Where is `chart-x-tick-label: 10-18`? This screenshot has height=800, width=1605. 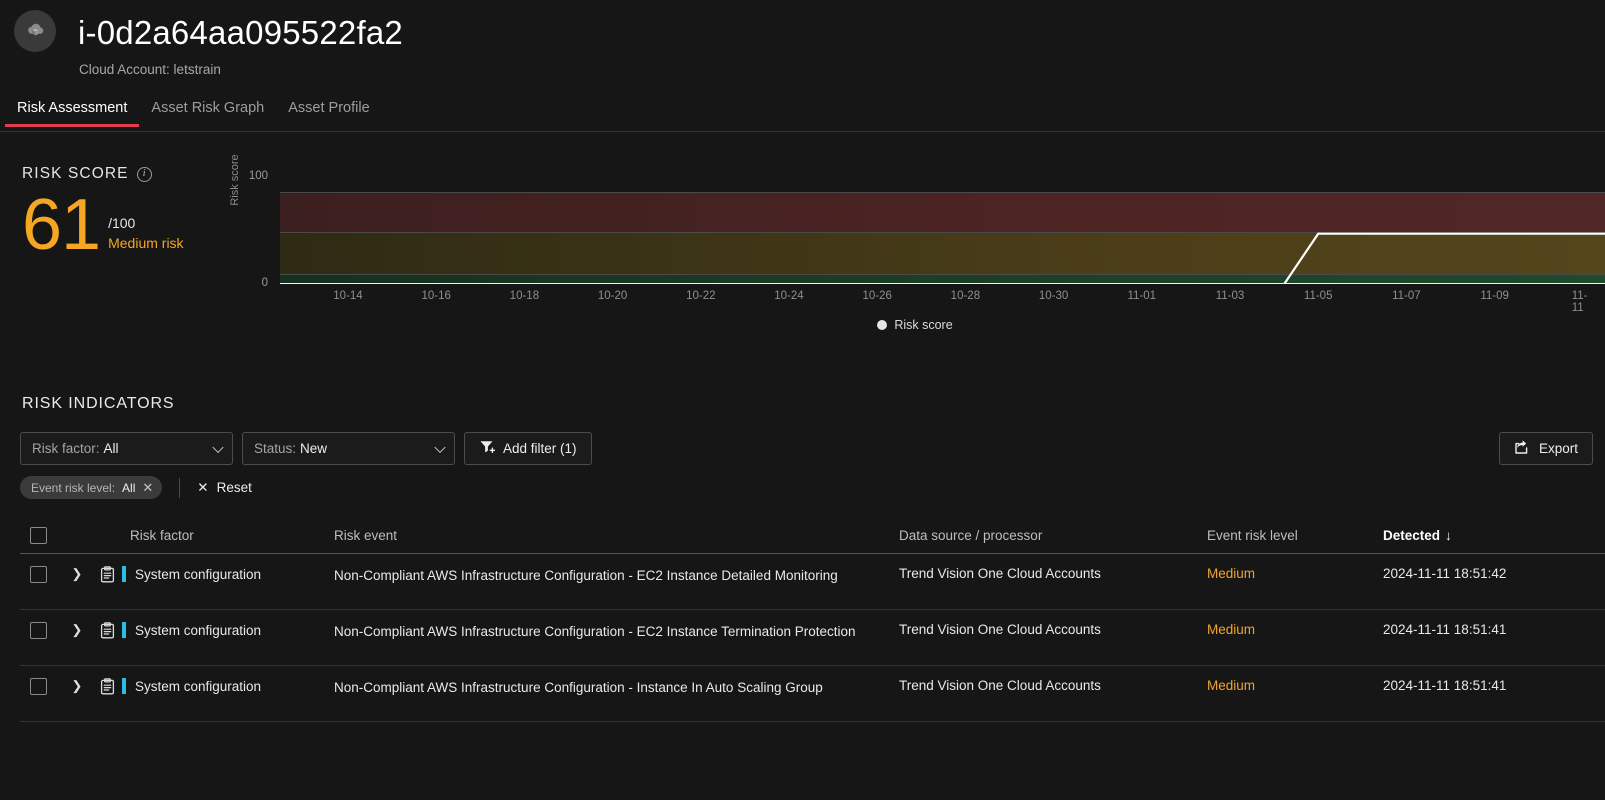 chart-x-tick-label: 10-18 is located at coordinates (524, 296).